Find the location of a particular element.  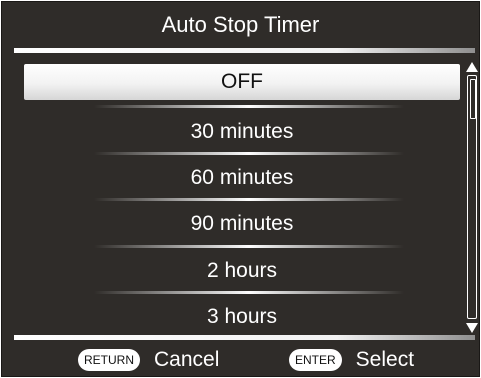

scroll-up-icon is located at coordinates (472, 67).